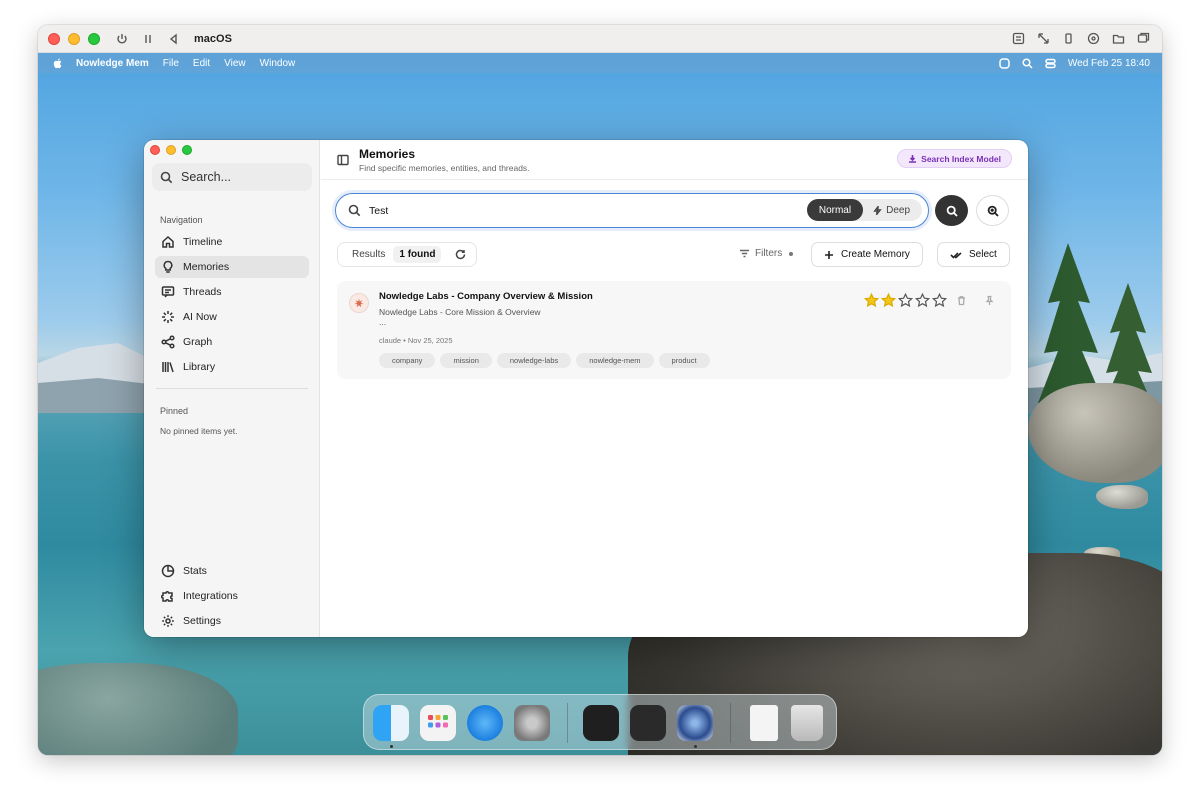  I want to click on memory-subtitle: Nowledge Labs - Core Mission & Overview, so click(460, 312).